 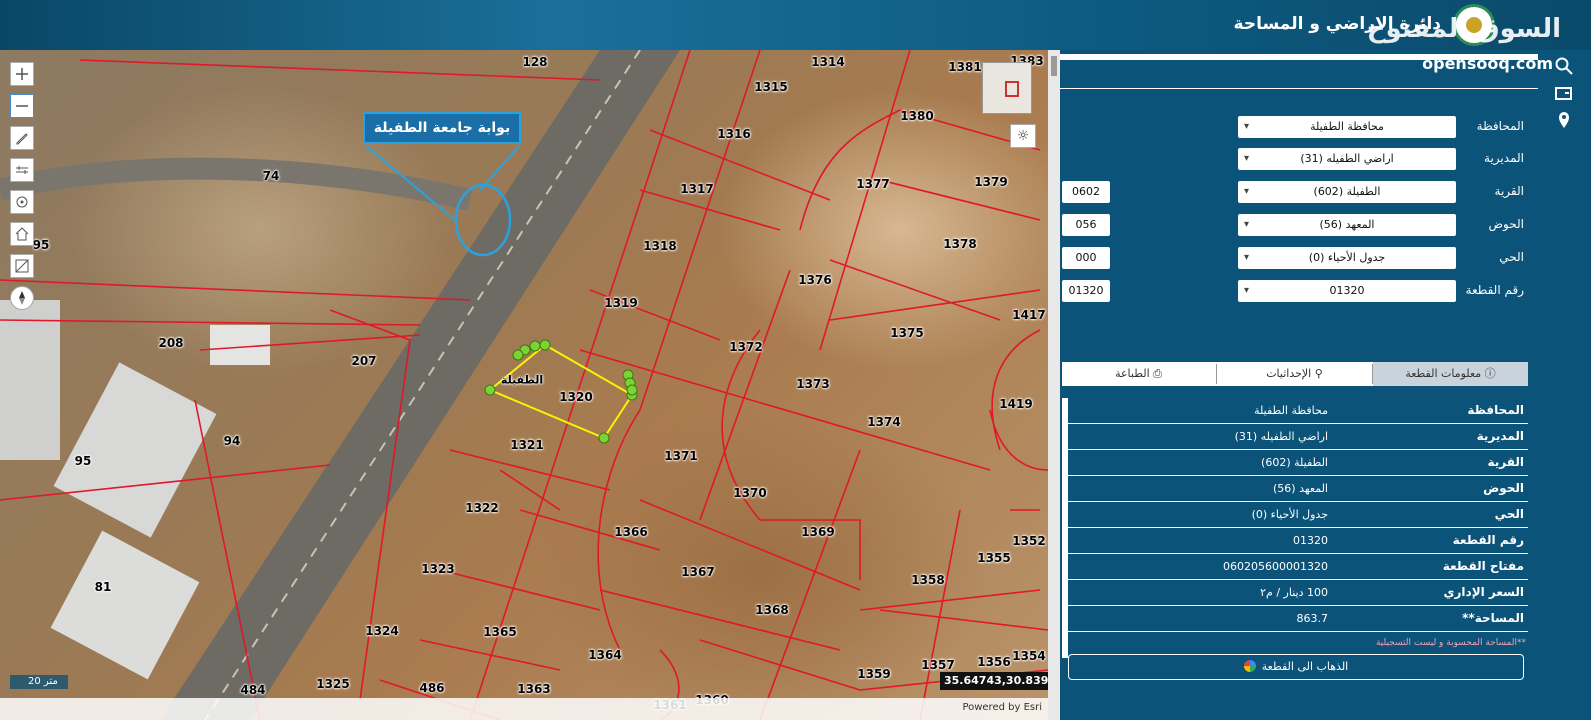 I want to click on form-label: الحوض, so click(x=1506, y=224).